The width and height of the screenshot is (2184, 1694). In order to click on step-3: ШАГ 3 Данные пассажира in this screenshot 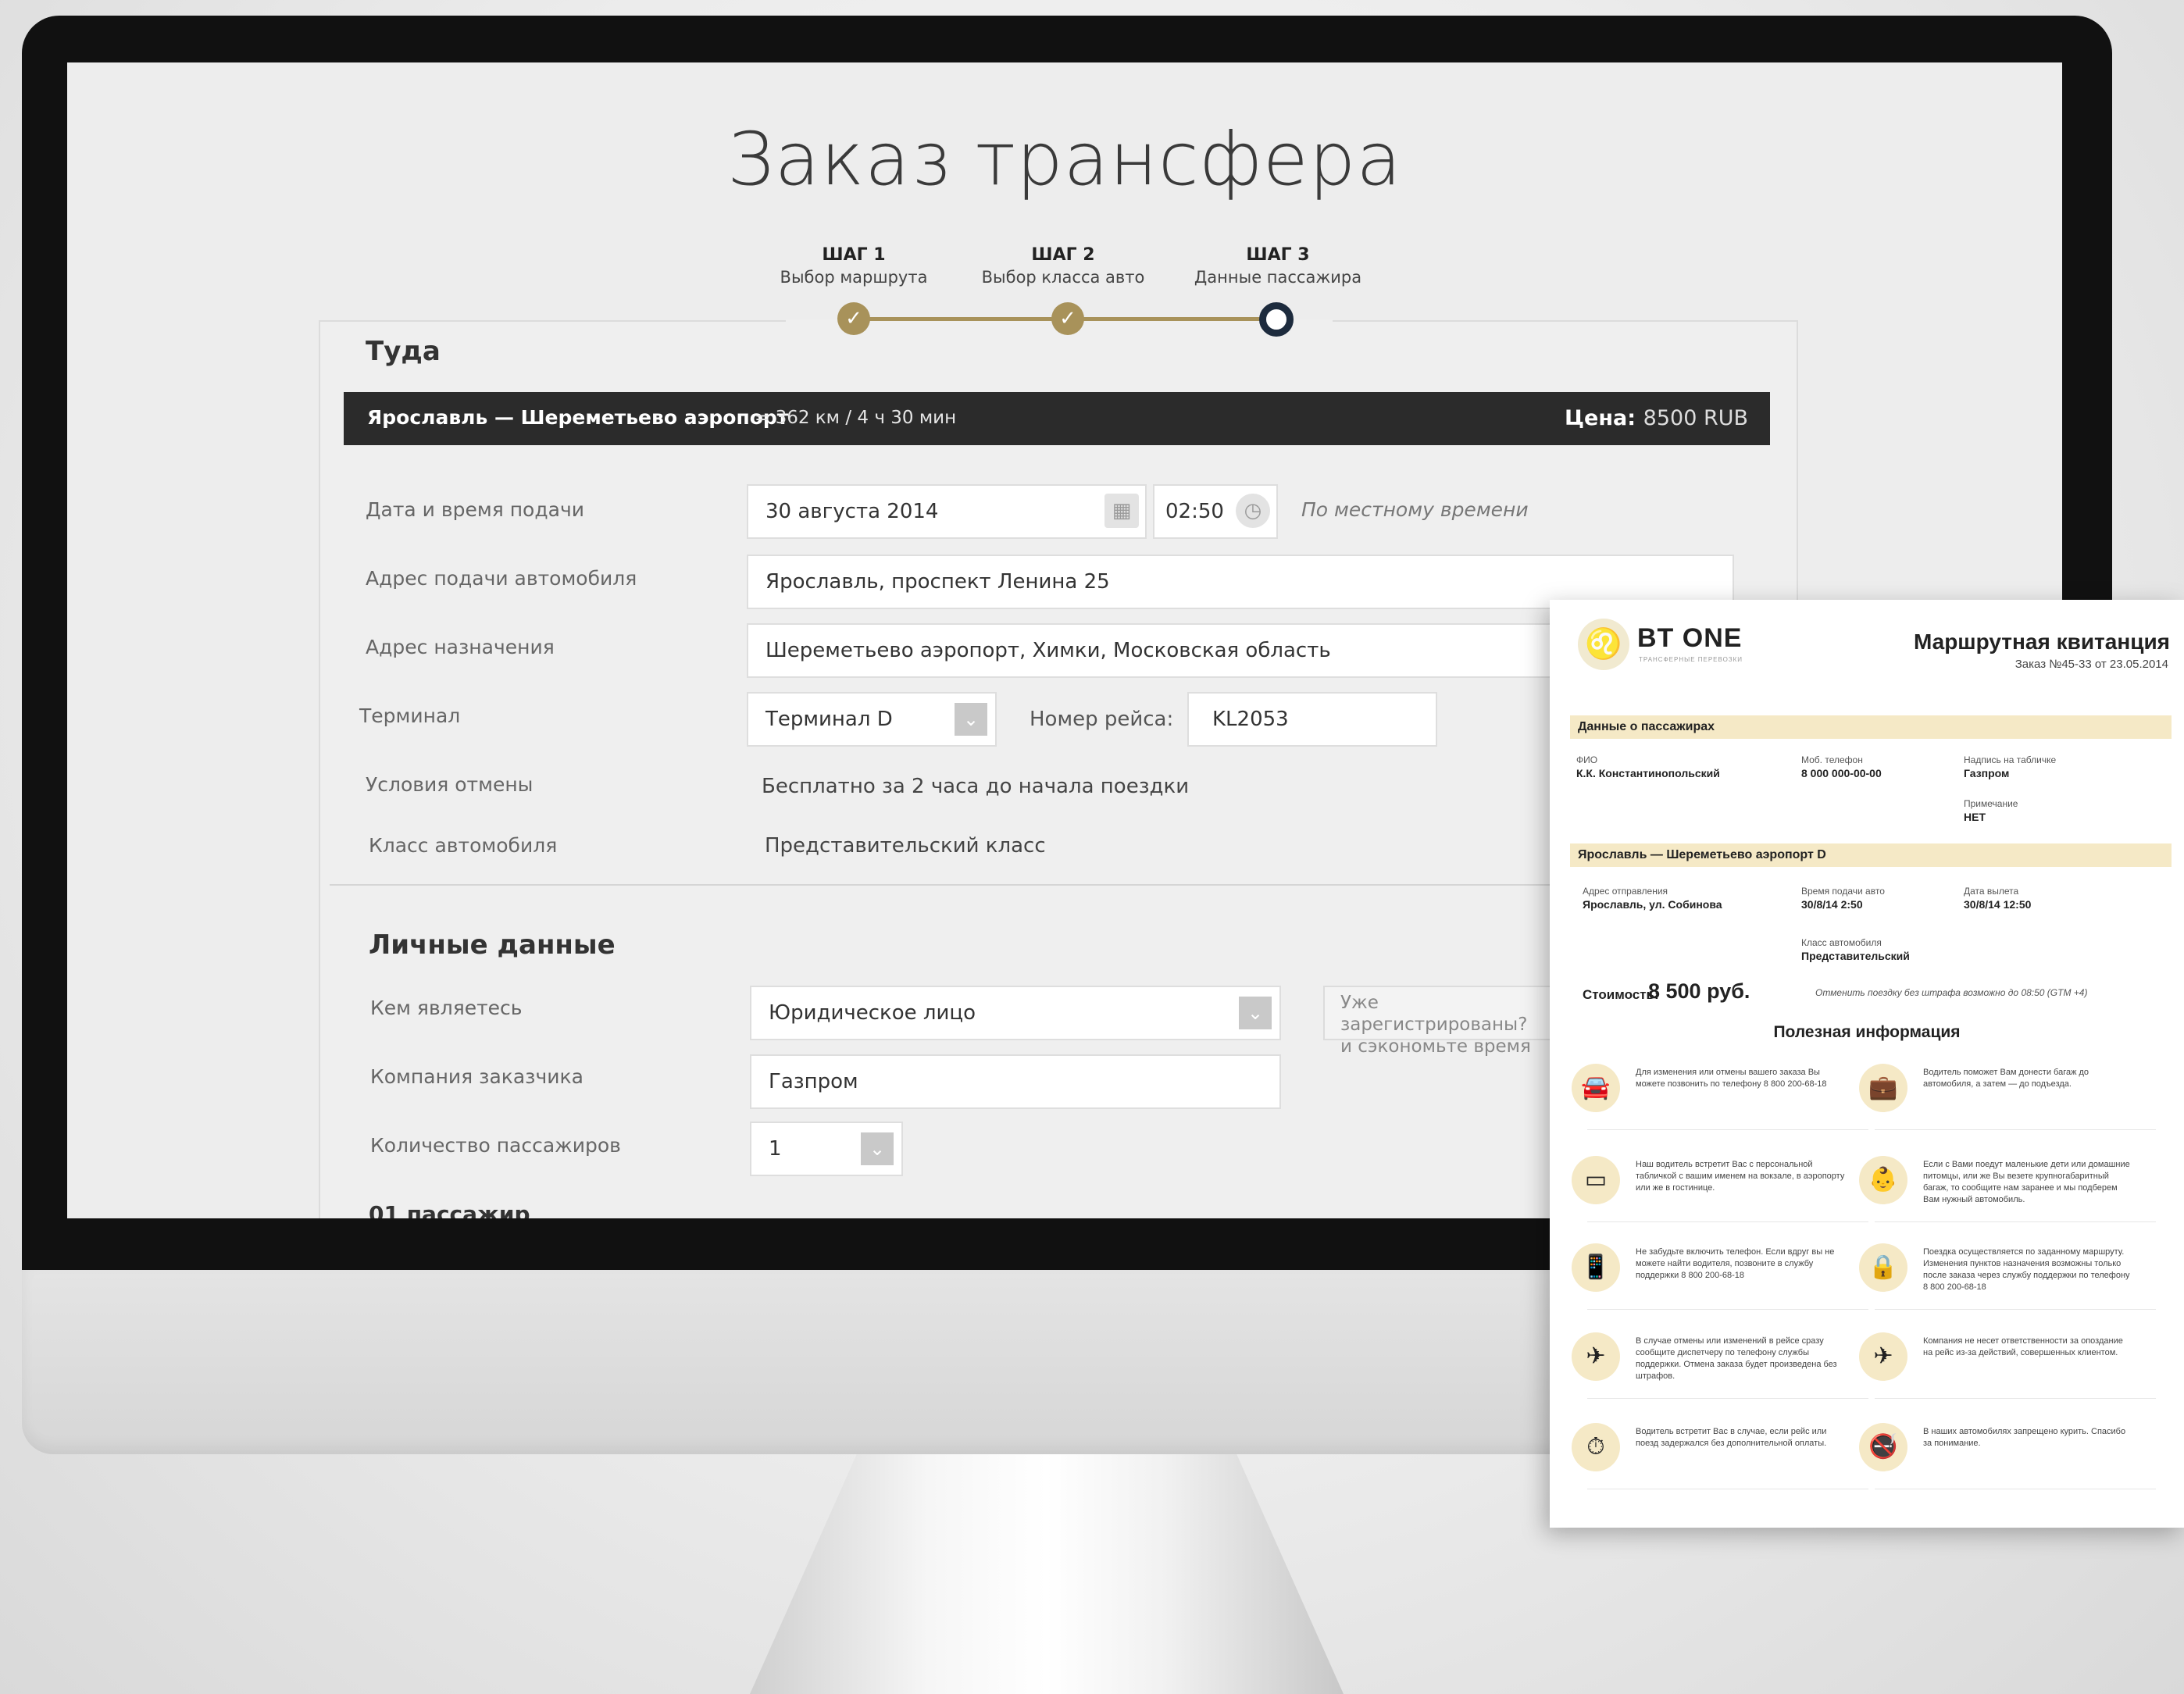, I will do `click(1277, 266)`.